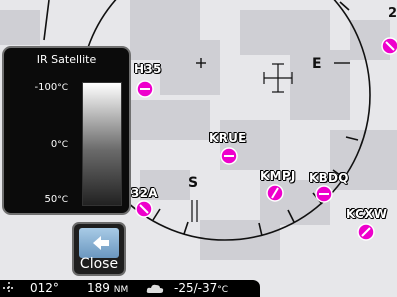  I want to click on legend-label-top-unit: °C, so click(62, 88).